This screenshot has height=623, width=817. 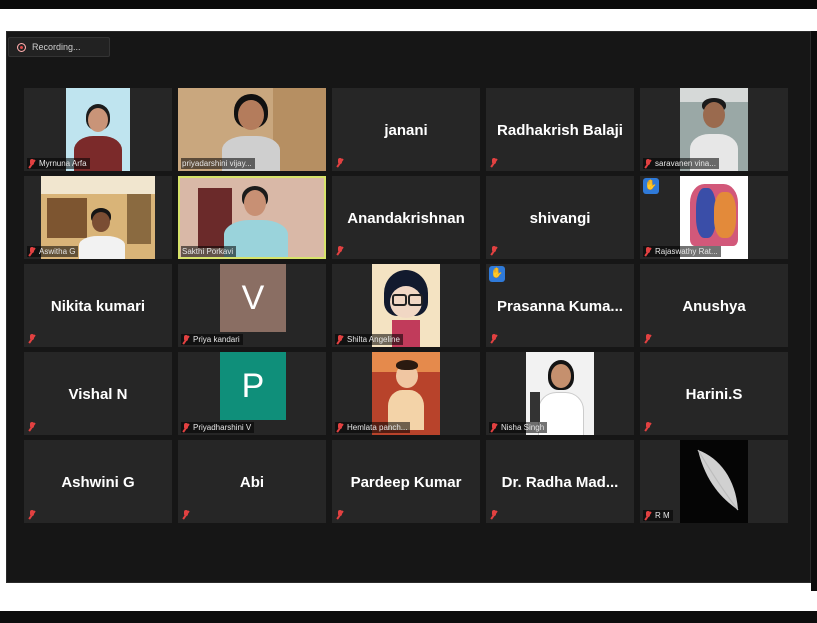 I want to click on recording-dot-icon, so click(x=21, y=47).